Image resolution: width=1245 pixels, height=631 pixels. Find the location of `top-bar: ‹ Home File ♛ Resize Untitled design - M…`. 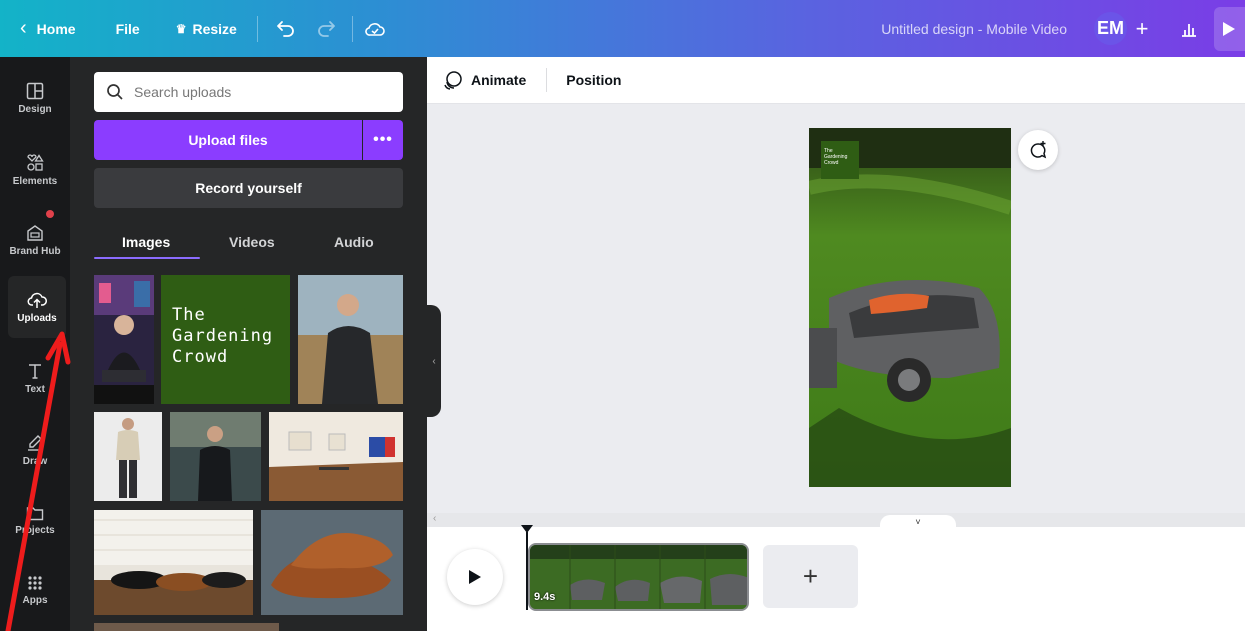

top-bar: ‹ Home File ♛ Resize Untitled design - M… is located at coordinates (622, 28).